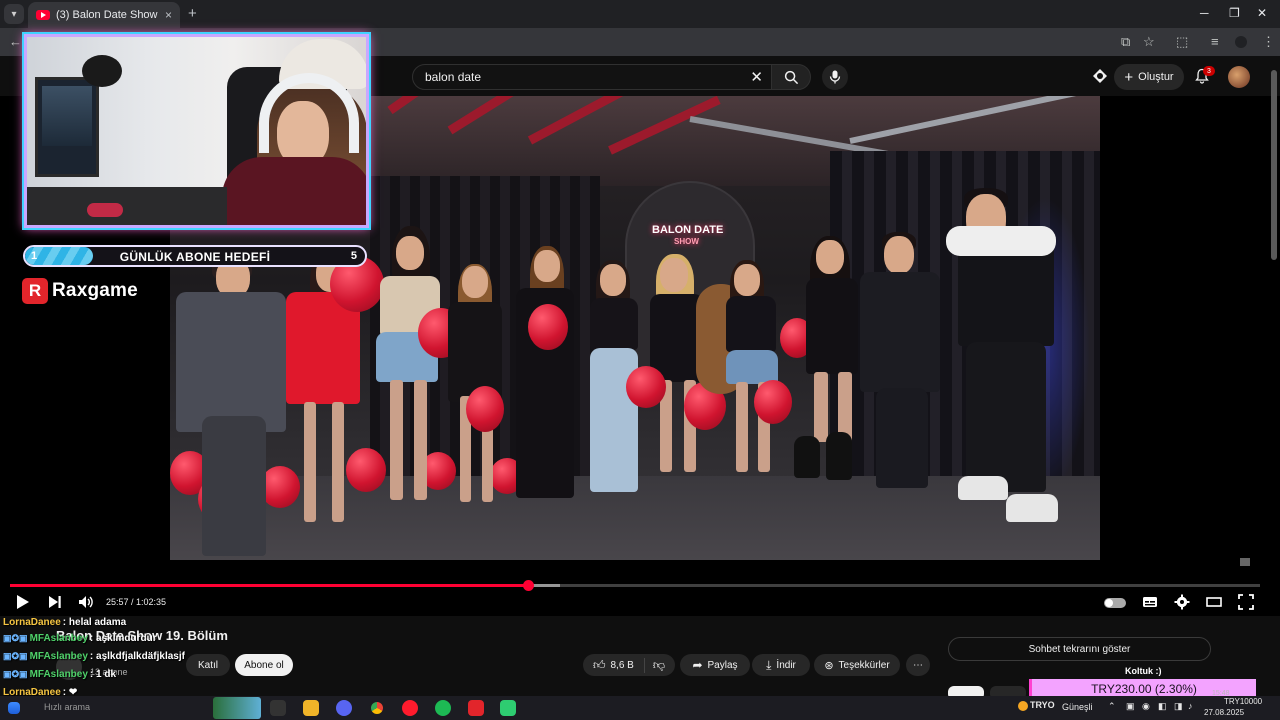  What do you see at coordinates (311, 708) in the screenshot?
I see `file-explorer-icon` at bounding box center [311, 708].